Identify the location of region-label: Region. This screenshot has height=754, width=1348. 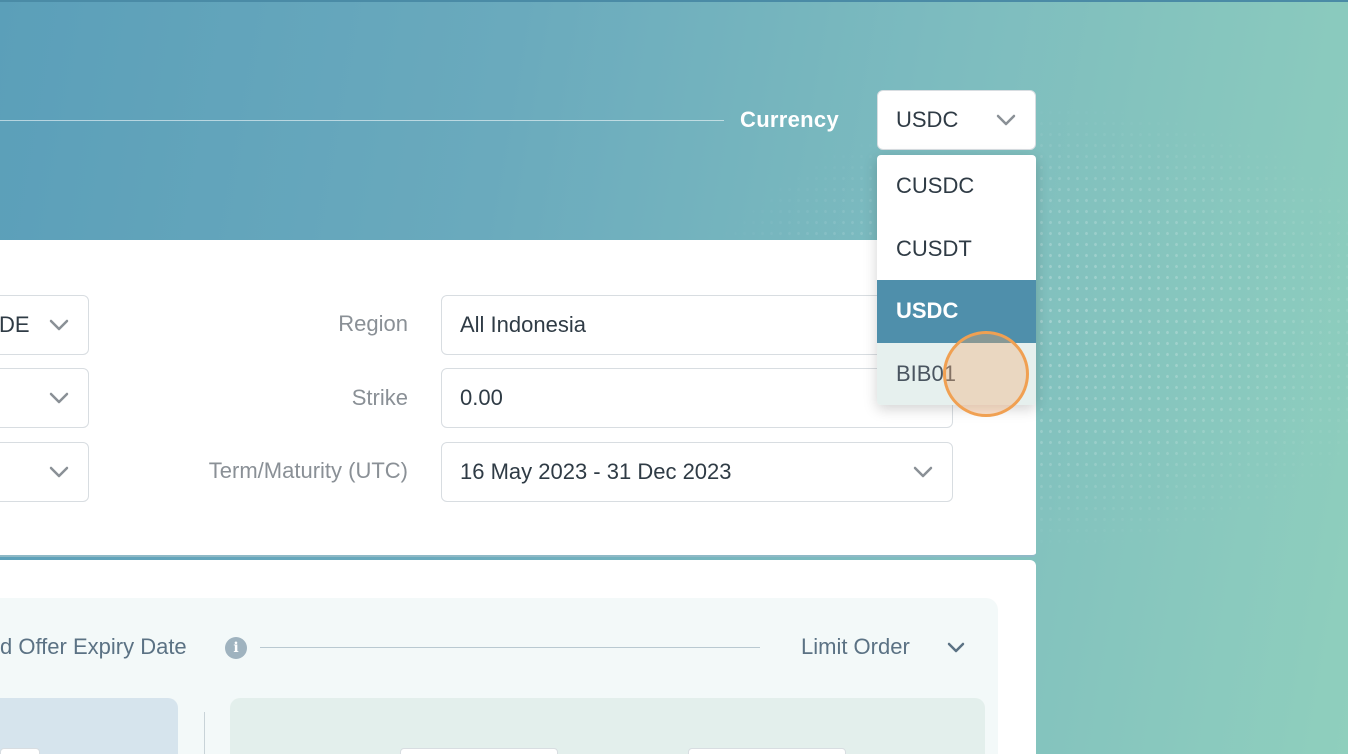
(373, 323).